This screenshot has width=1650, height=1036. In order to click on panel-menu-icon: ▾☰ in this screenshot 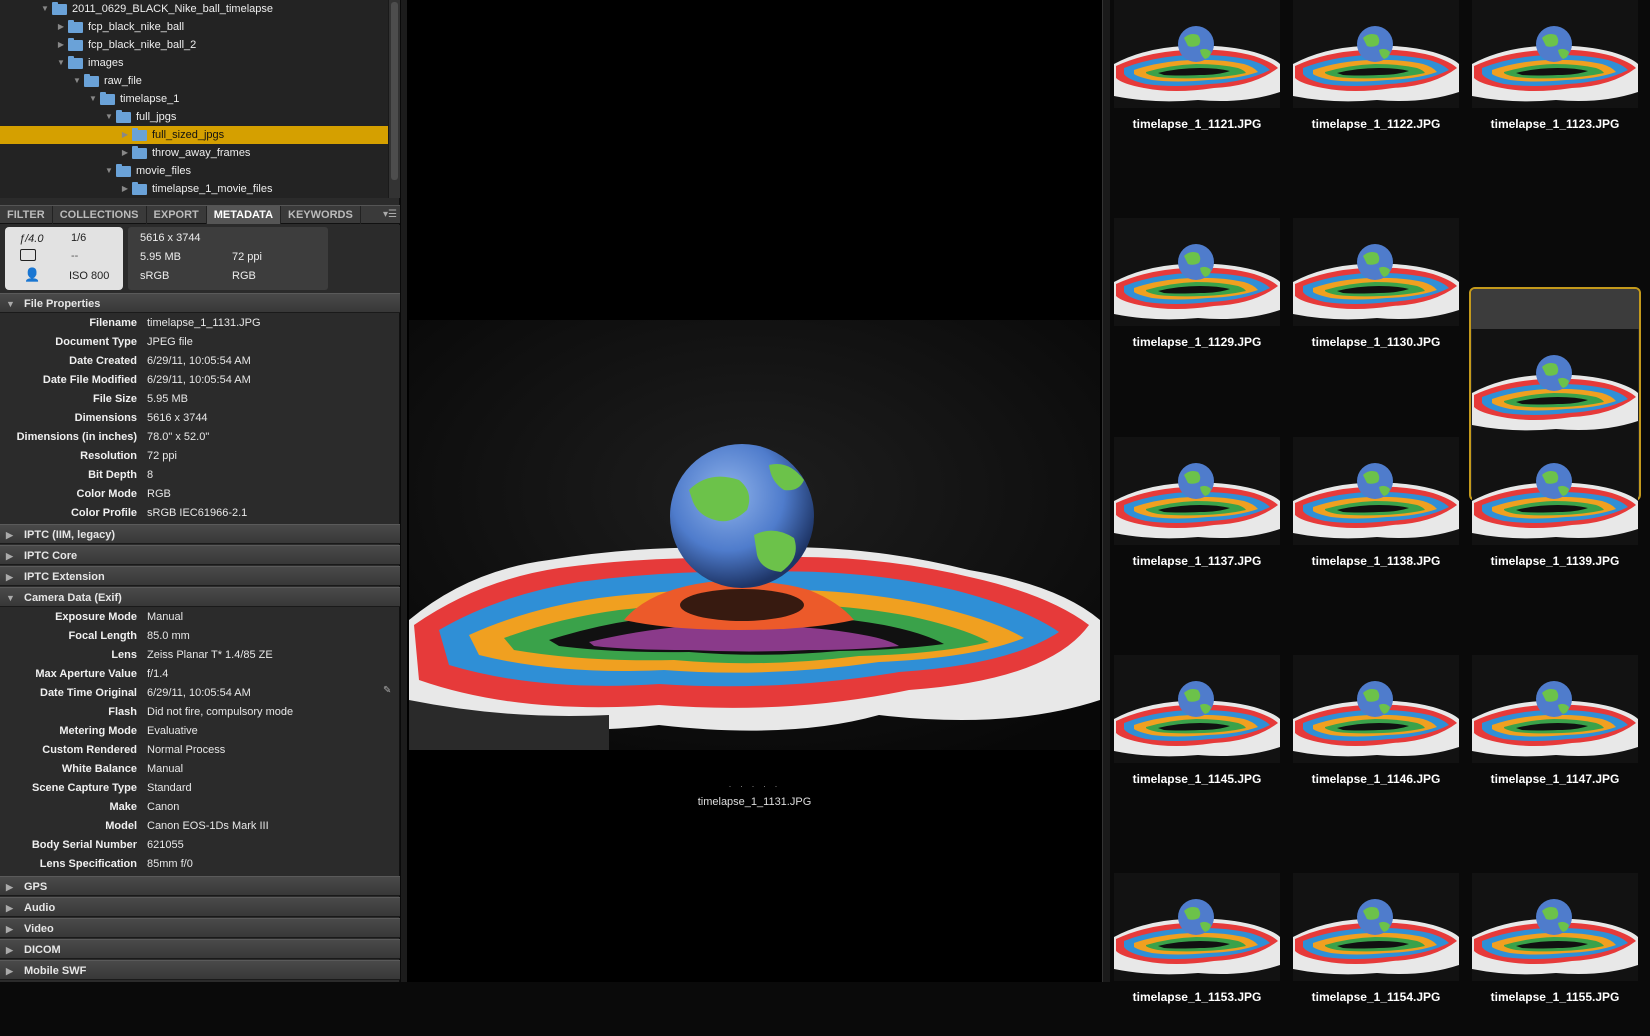, I will do `click(390, 214)`.